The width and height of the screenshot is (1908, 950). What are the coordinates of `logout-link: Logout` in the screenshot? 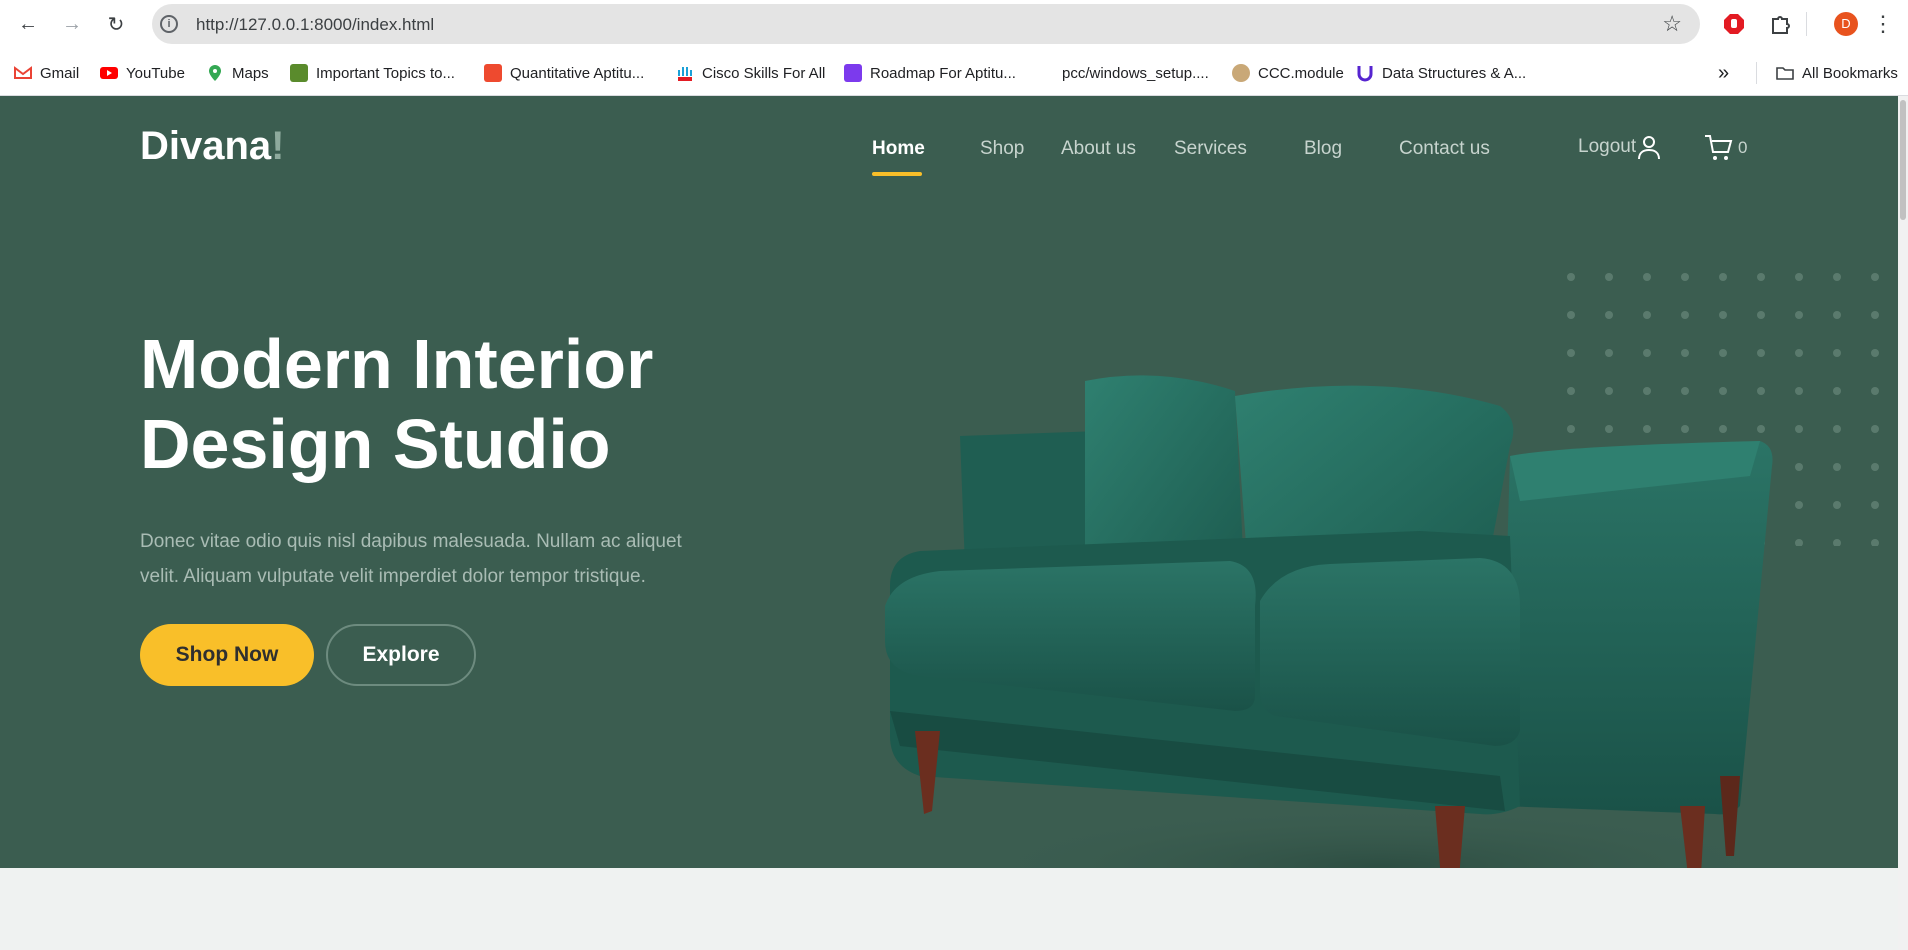 It's located at (1620, 147).